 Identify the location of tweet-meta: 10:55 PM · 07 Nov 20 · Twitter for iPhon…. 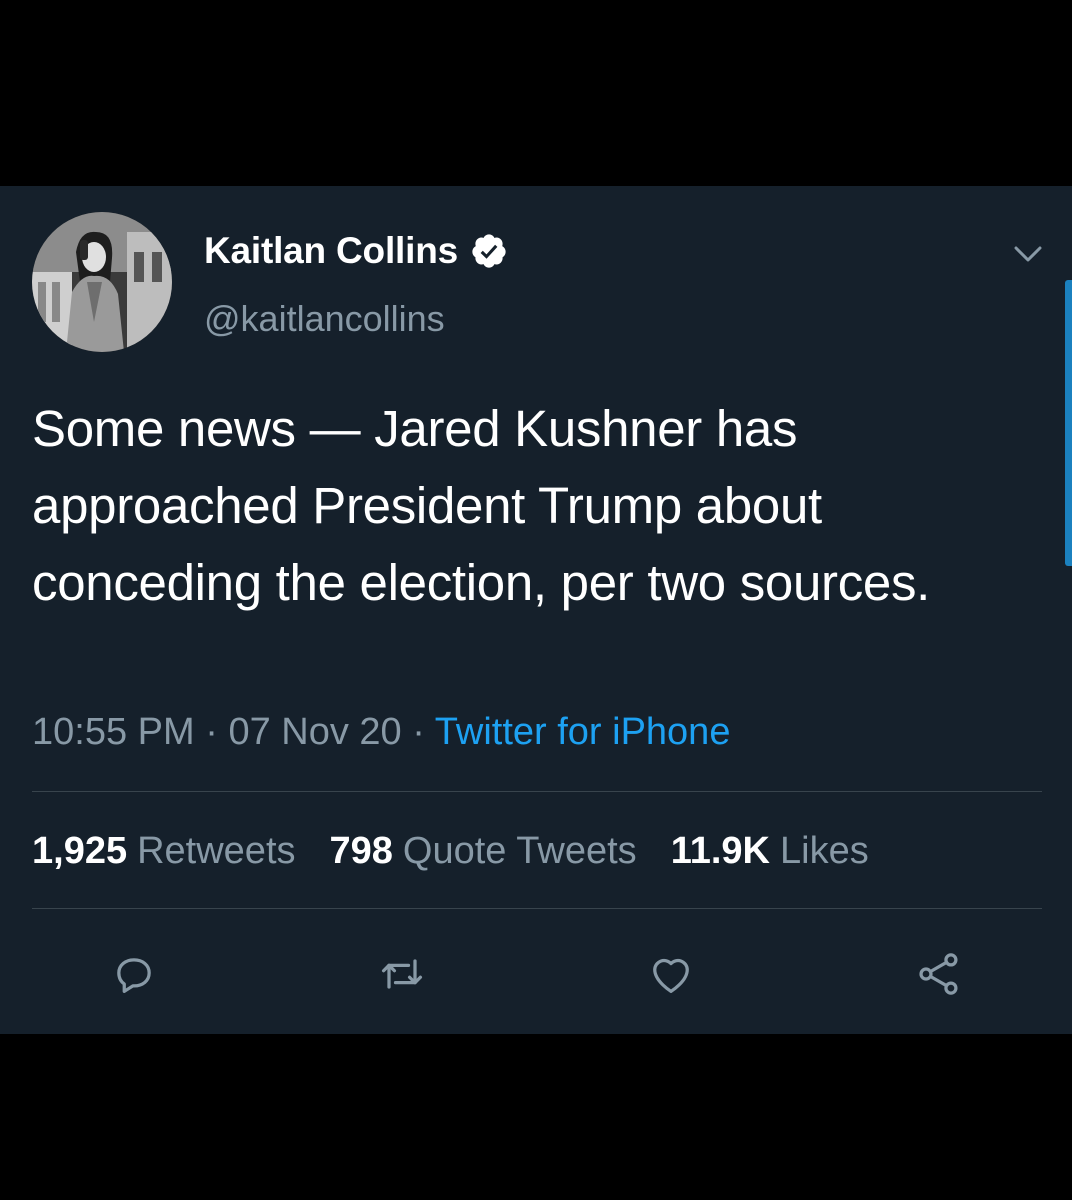
(381, 732).